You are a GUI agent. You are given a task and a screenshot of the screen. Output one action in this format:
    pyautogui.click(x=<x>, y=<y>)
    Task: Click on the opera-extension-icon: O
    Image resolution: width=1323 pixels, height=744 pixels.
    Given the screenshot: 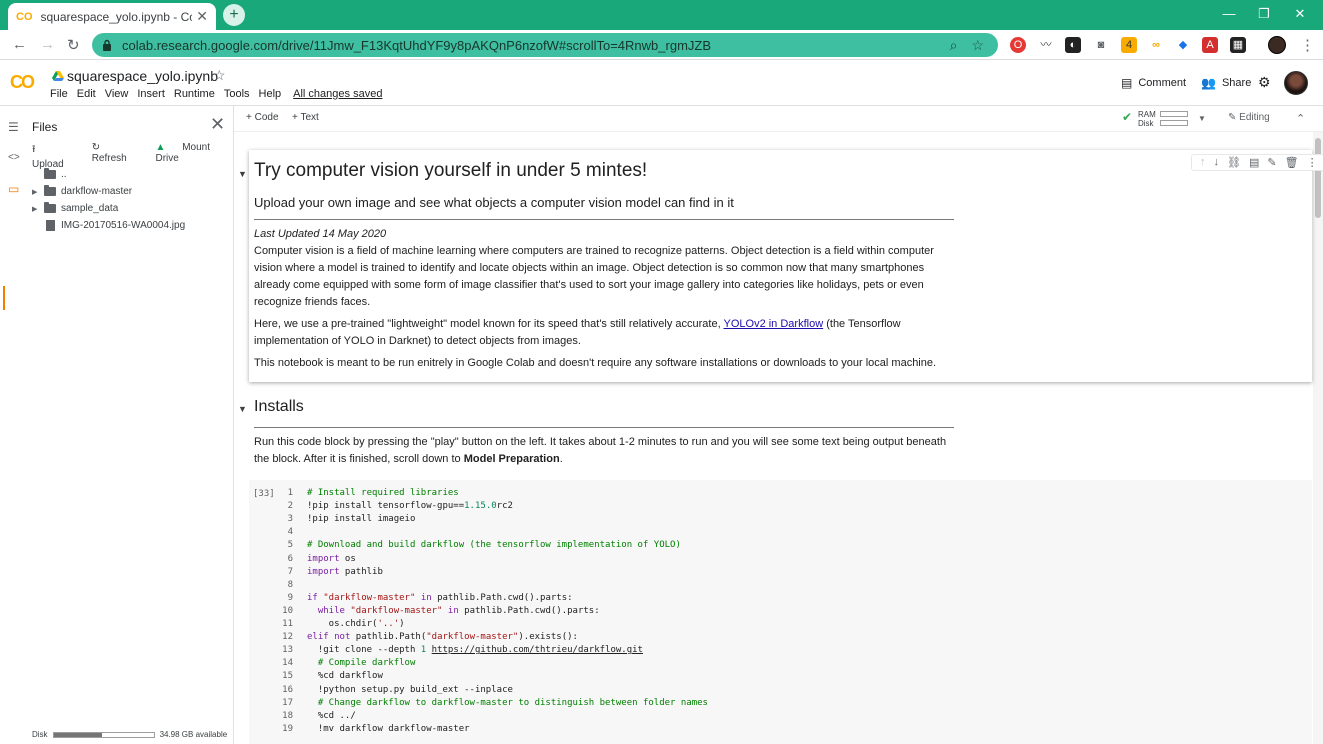 What is the action you would take?
    pyautogui.click(x=1018, y=45)
    